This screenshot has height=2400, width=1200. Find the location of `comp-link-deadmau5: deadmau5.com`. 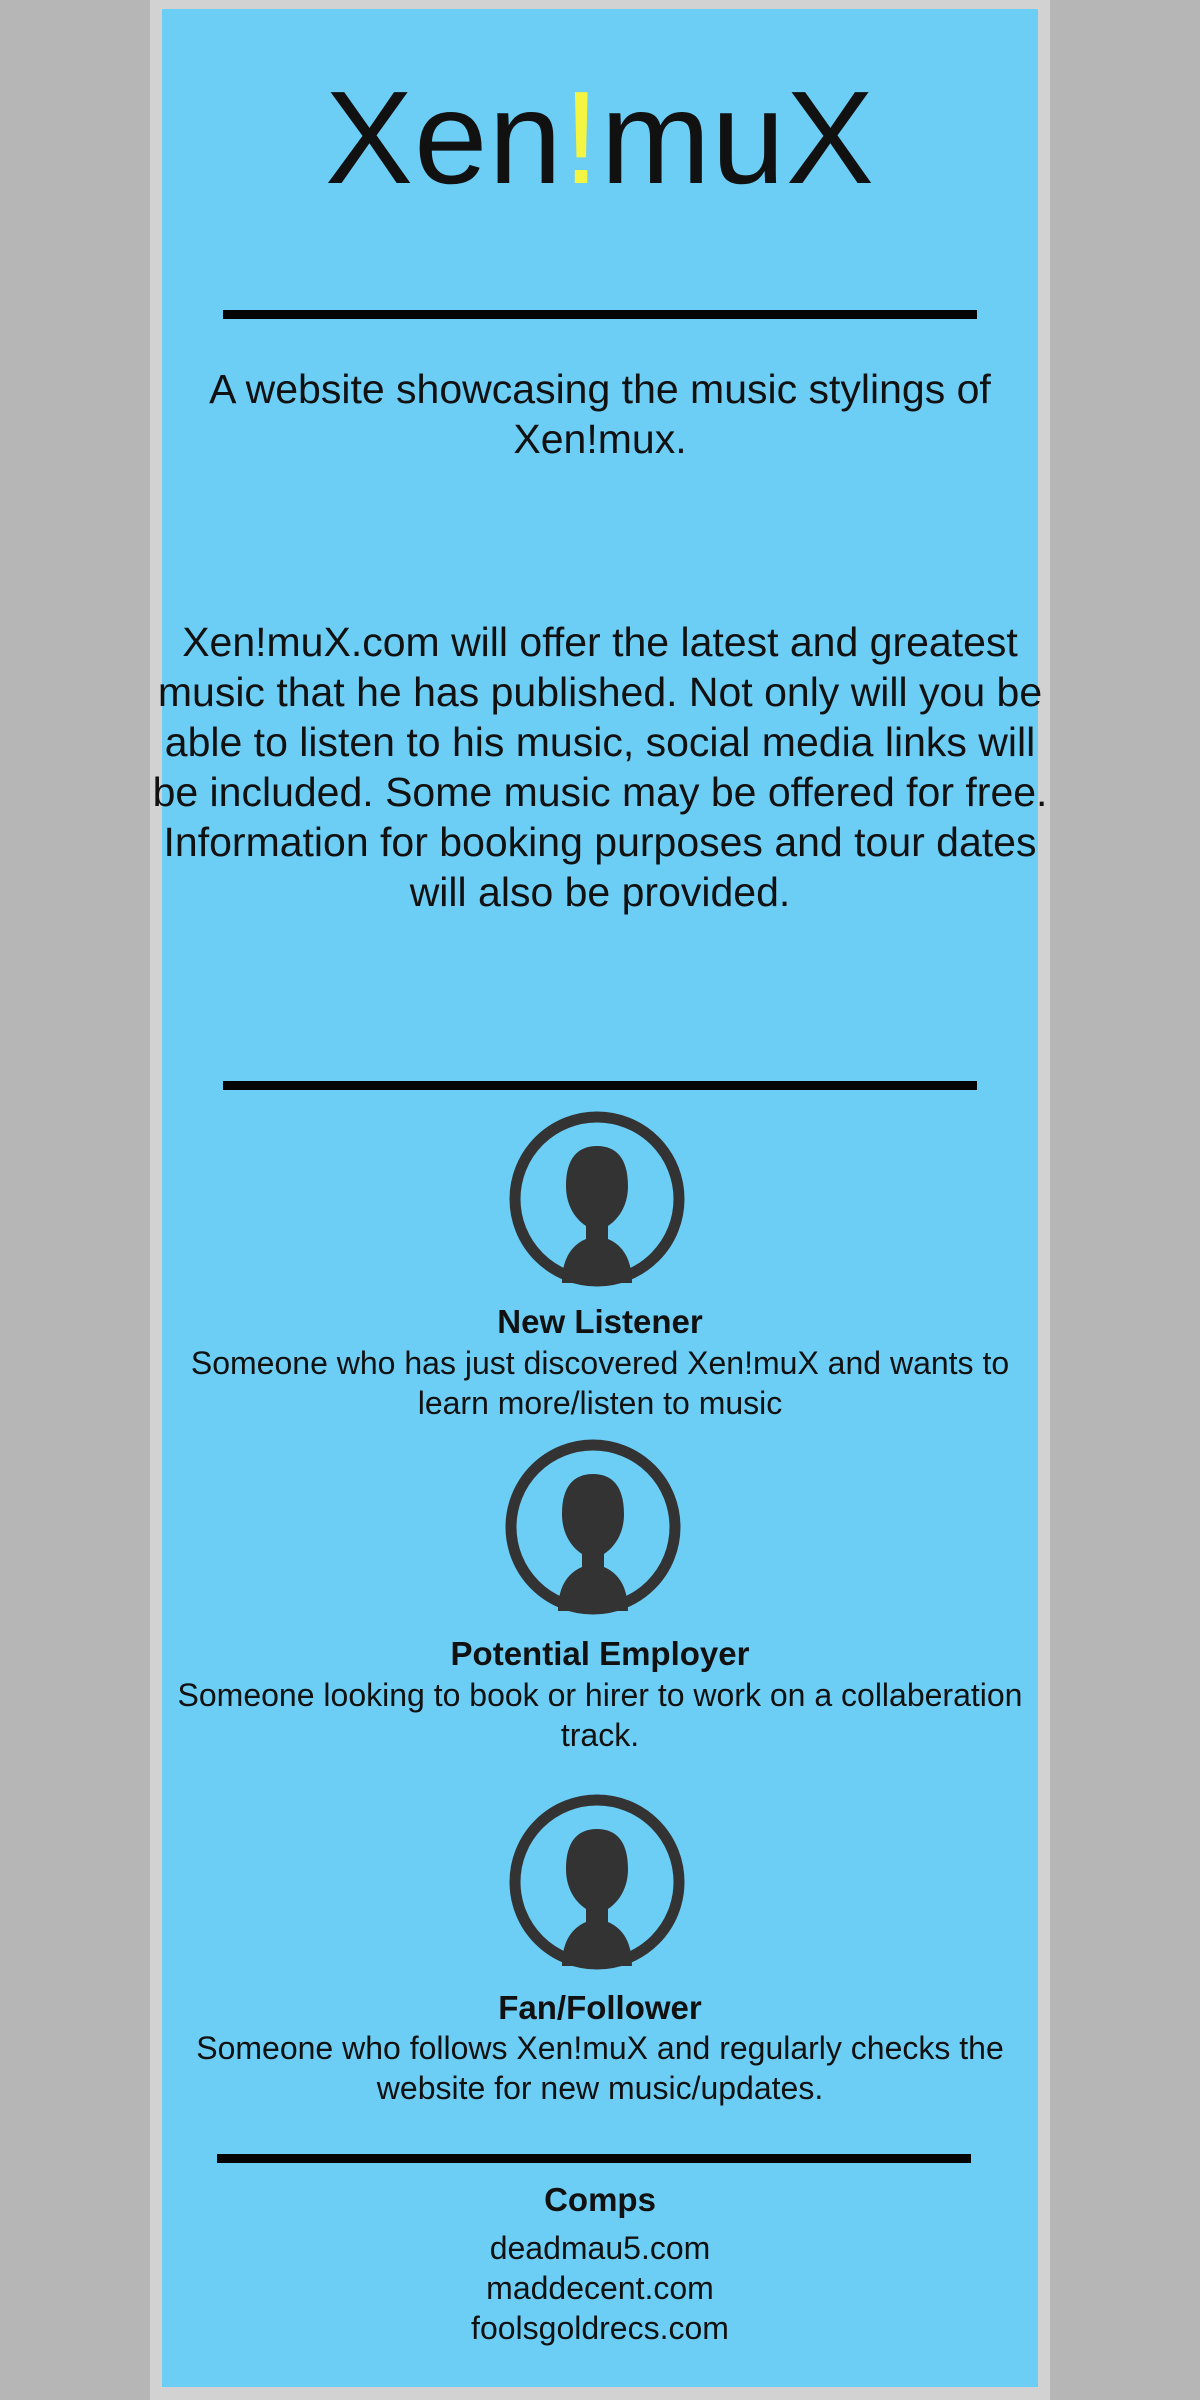

comp-link-deadmau5: deadmau5.com is located at coordinates (600, 2248).